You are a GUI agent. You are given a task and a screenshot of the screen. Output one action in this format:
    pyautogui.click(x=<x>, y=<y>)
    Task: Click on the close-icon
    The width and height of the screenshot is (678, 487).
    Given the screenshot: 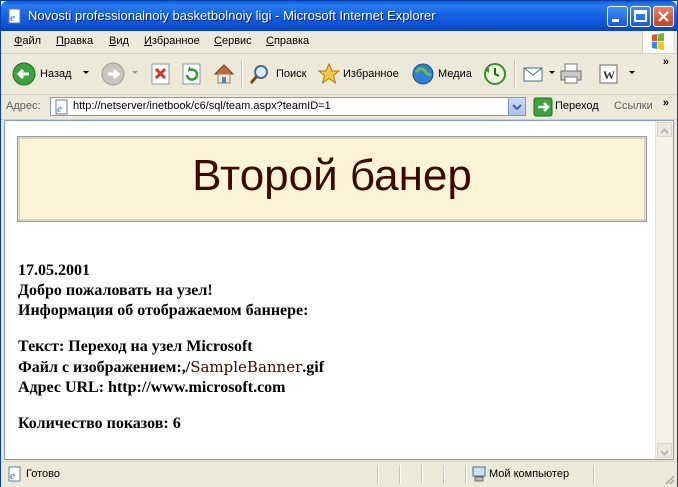 What is the action you would take?
    pyautogui.click(x=663, y=16)
    